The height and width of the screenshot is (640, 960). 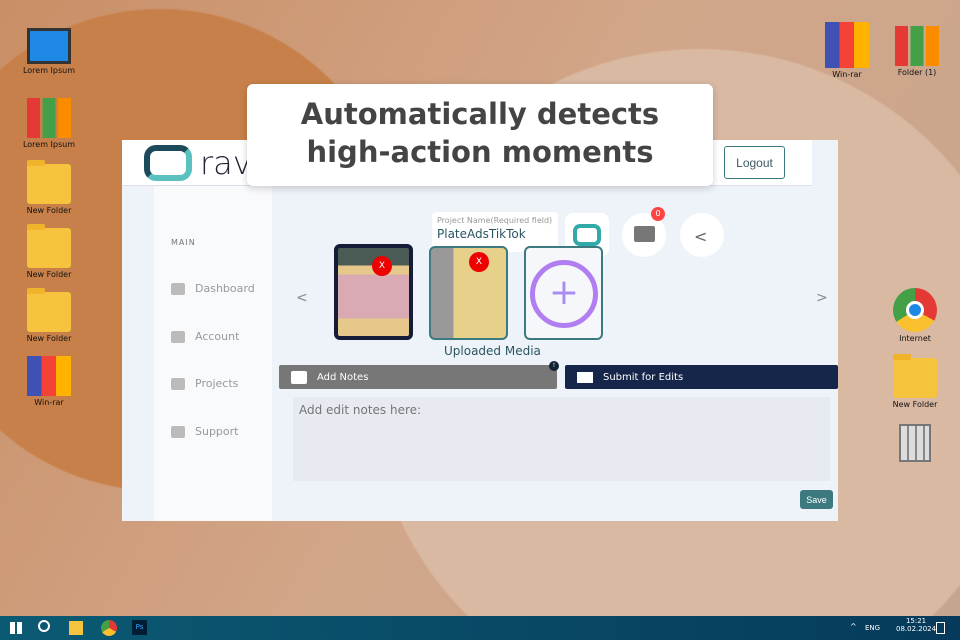 What do you see at coordinates (217, 383) in the screenshot?
I see `label: Projects` at bounding box center [217, 383].